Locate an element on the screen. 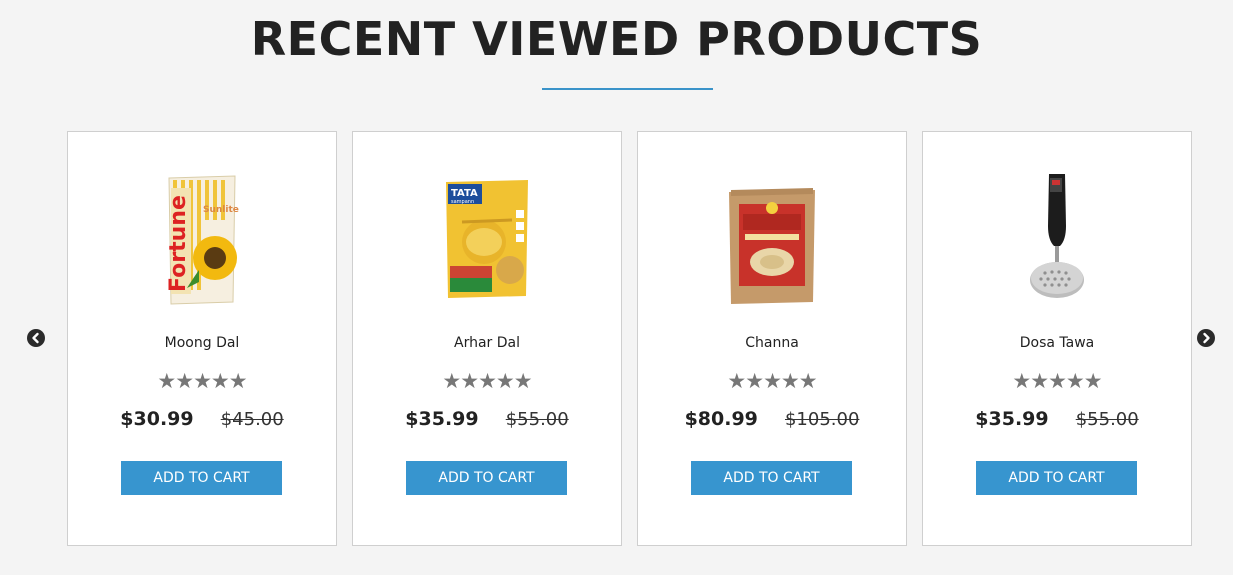 The image size is (1233, 575). product-name: Moong Dal is located at coordinates (202, 343).